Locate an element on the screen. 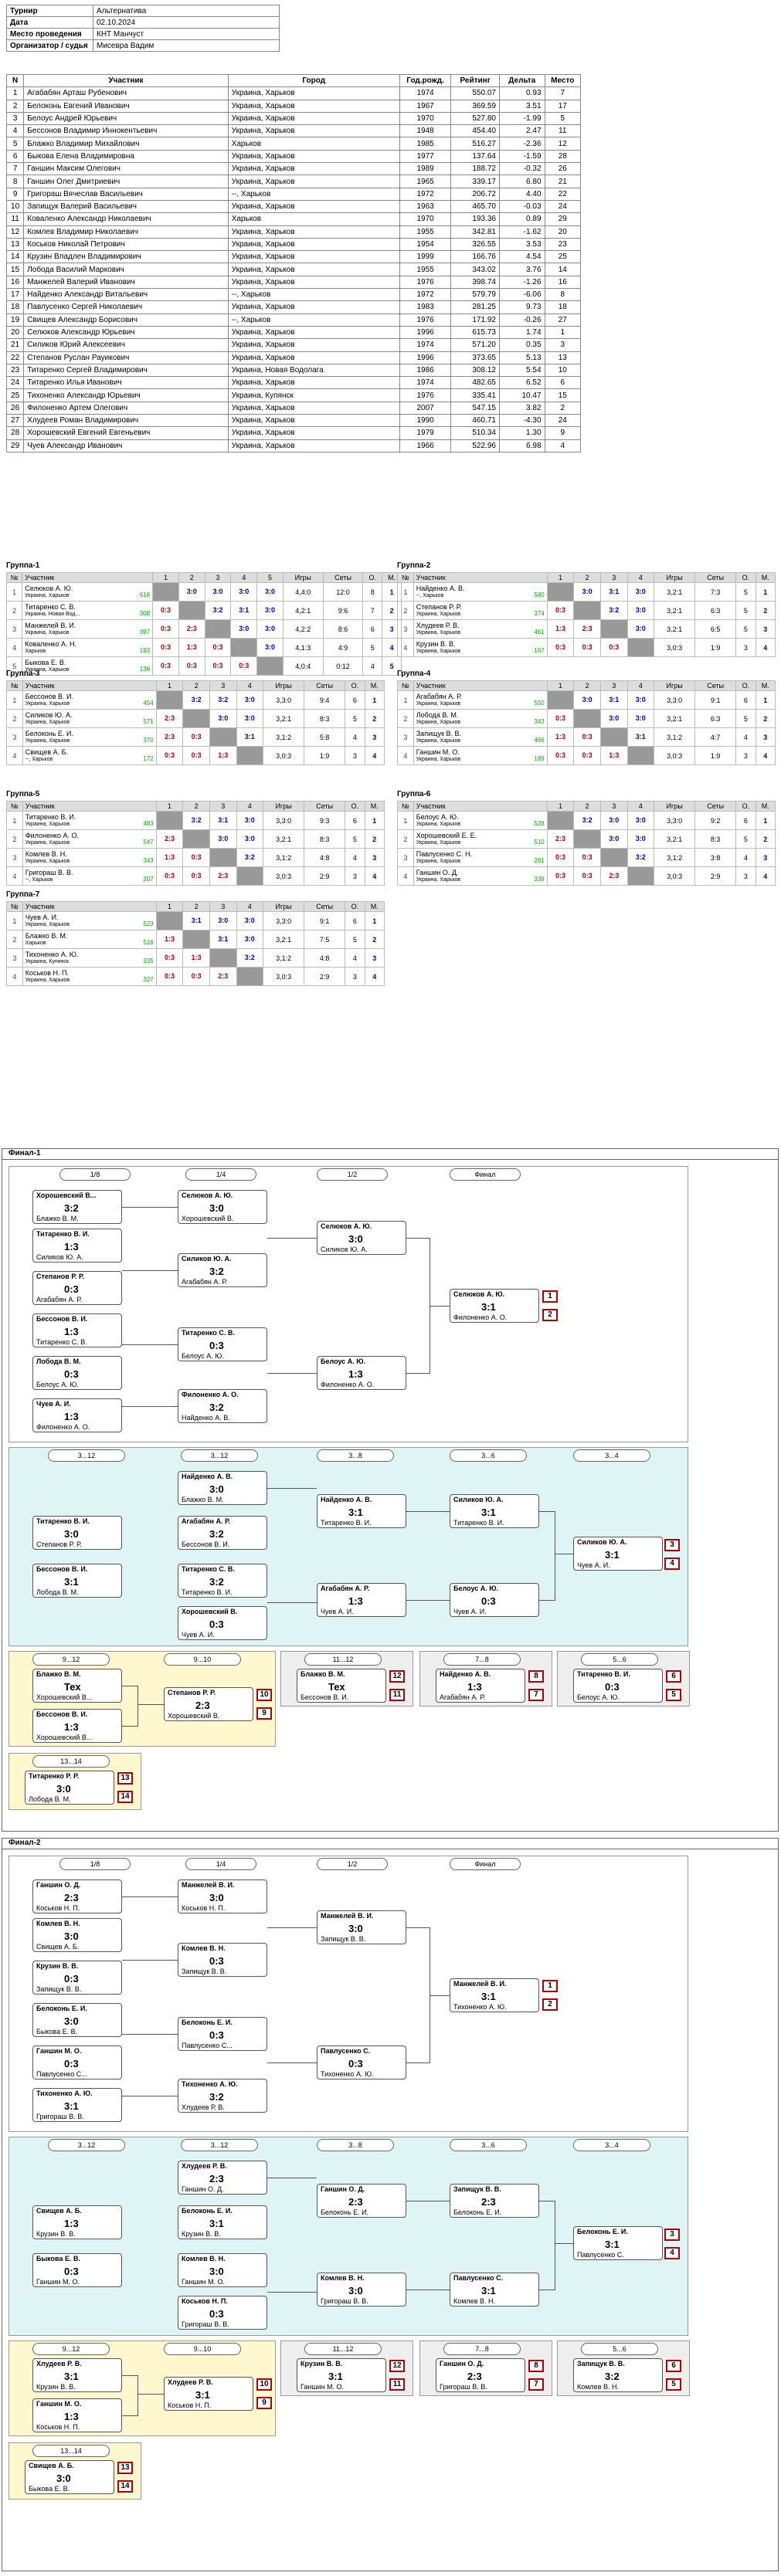 This screenshot has width=781, height=2576. table-cell: 28 is located at coordinates (15, 433).